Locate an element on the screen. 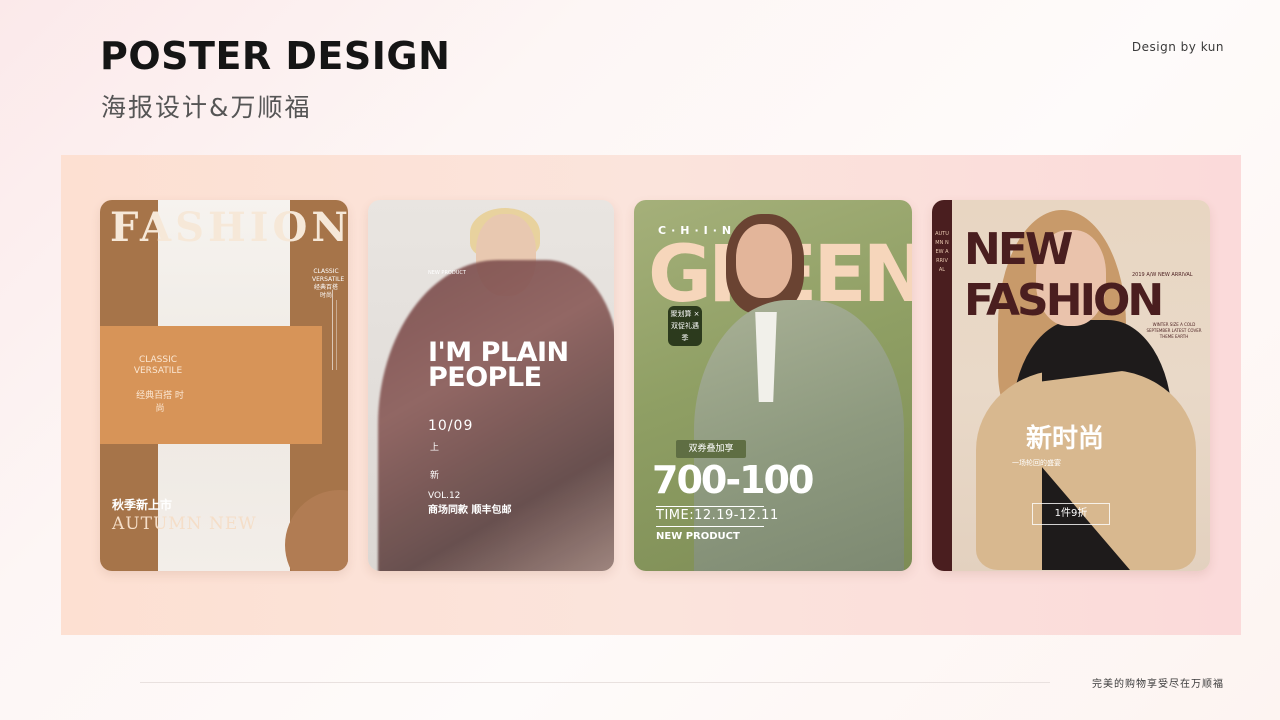 The image size is (1280, 720). poster-xin: 新 is located at coordinates (435, 476).